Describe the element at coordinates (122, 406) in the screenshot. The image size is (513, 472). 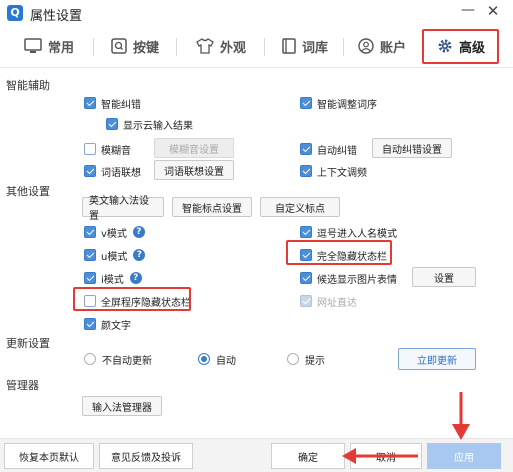
I see `ime-manager-button: 输入法管理器` at that location.